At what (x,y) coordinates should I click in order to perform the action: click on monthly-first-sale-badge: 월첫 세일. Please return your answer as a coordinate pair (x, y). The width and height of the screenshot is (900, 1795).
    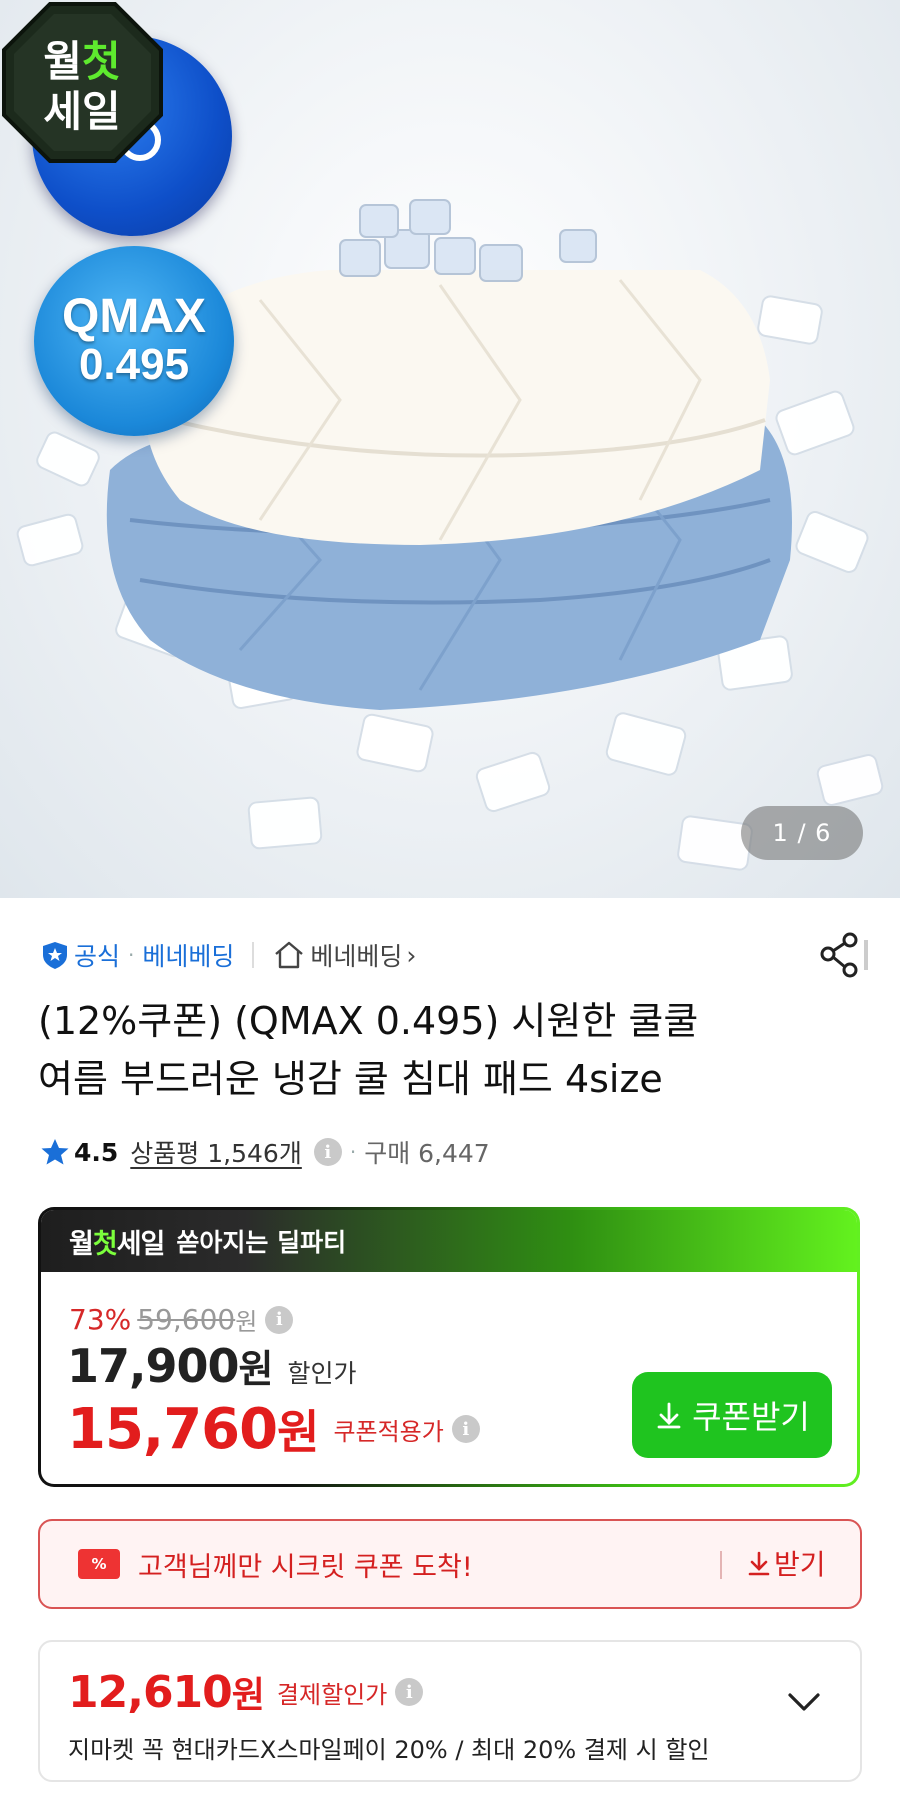
    Looking at the image, I should click on (82, 82).